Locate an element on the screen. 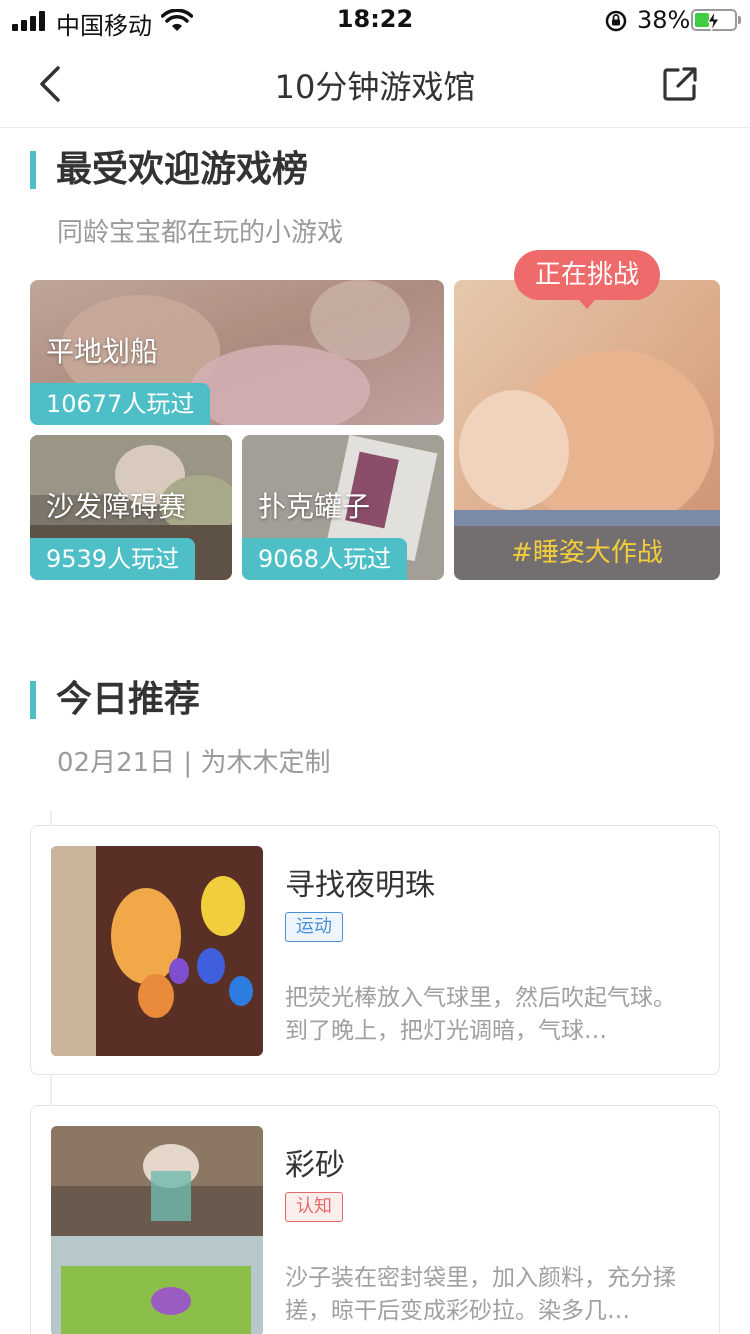 This screenshot has width=750, height=1334. game-tile-3: 扑克罐子 9068人玩过 is located at coordinates (343, 507).